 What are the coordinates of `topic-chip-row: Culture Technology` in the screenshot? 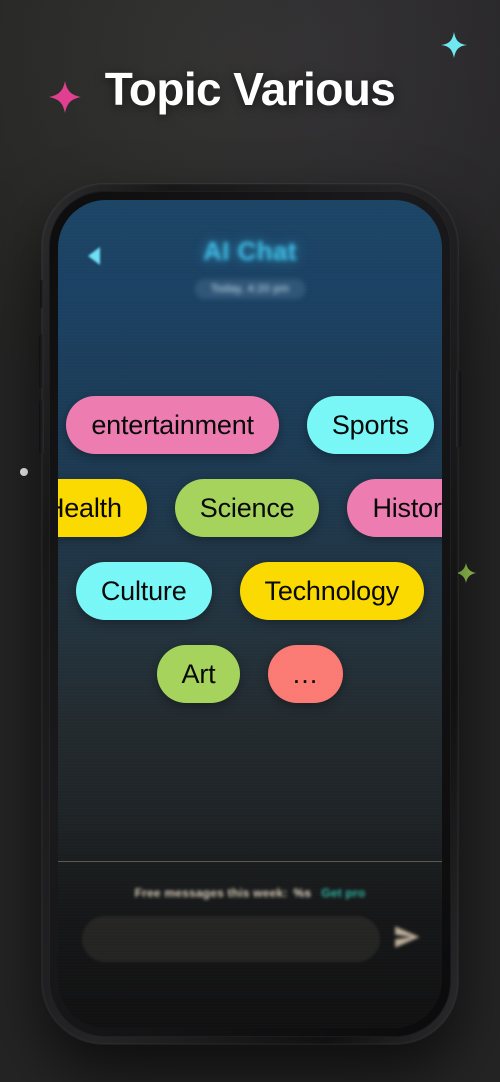 It's located at (250, 591).